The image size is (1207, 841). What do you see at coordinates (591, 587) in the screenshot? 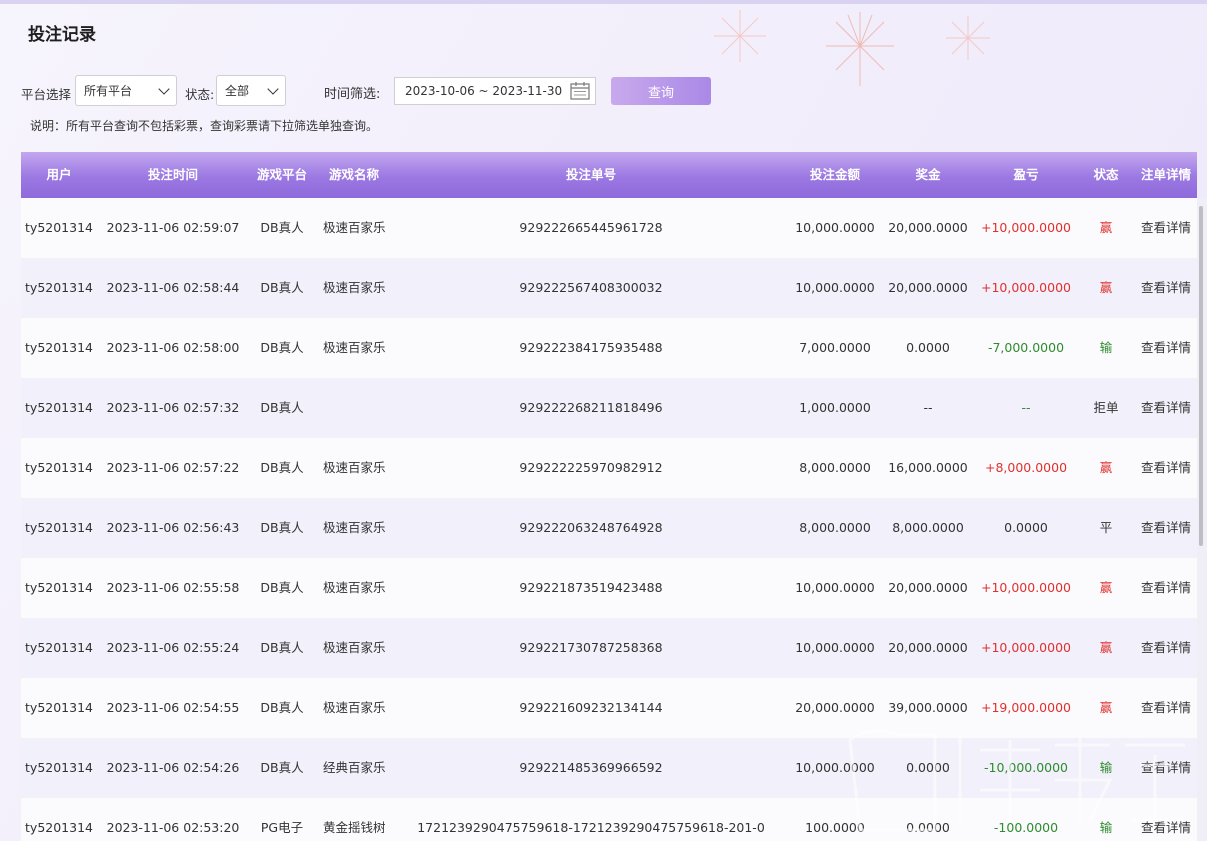
I see `cell-bet-number: 929221873519423488` at bounding box center [591, 587].